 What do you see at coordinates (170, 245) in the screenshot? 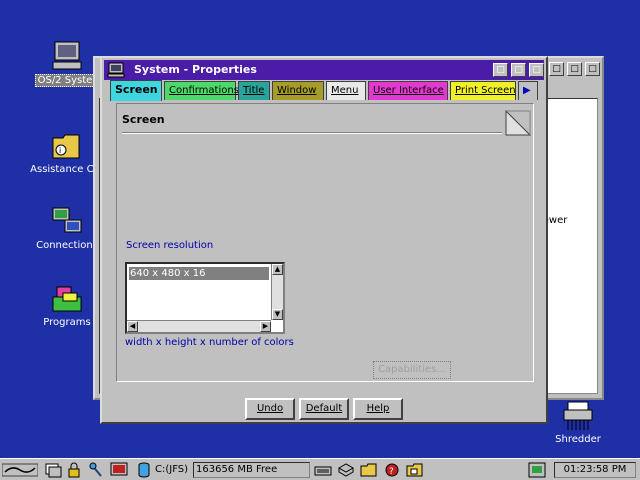
I see `screen-resolution-label: Screen resolution` at bounding box center [170, 245].